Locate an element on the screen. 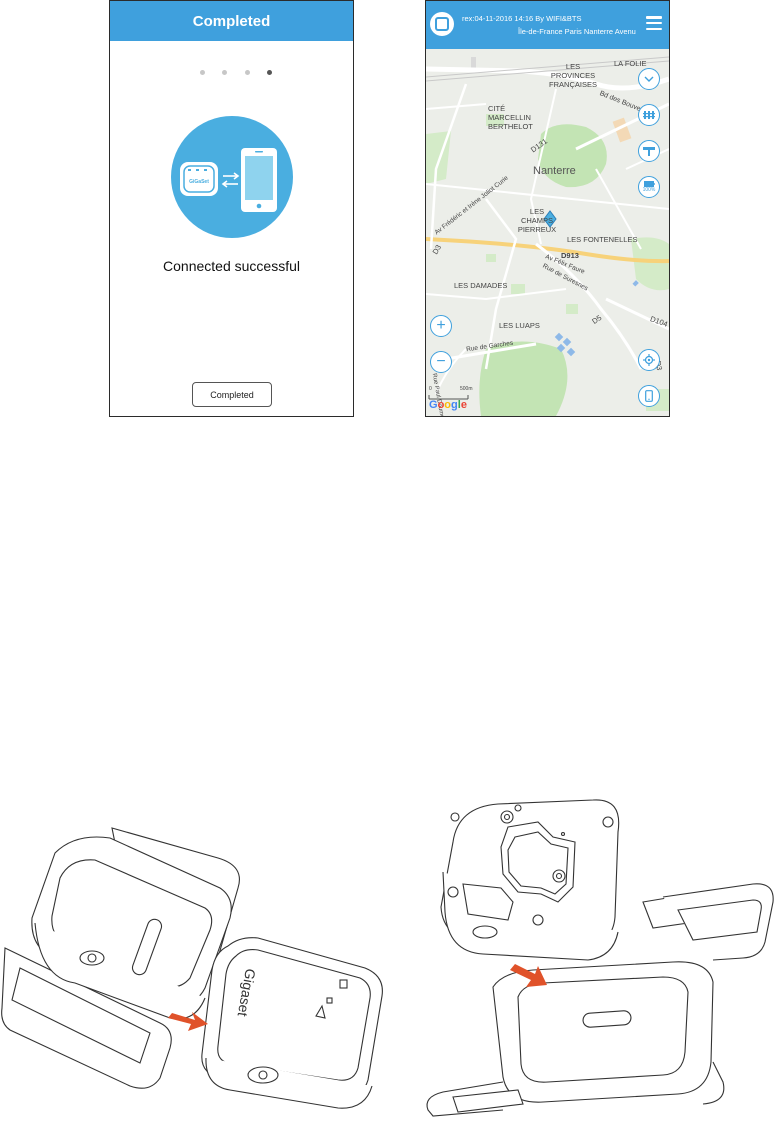 This screenshot has width=779, height=1123. map-label: LES PROVINCES FRANÇAISES is located at coordinates (573, 75).